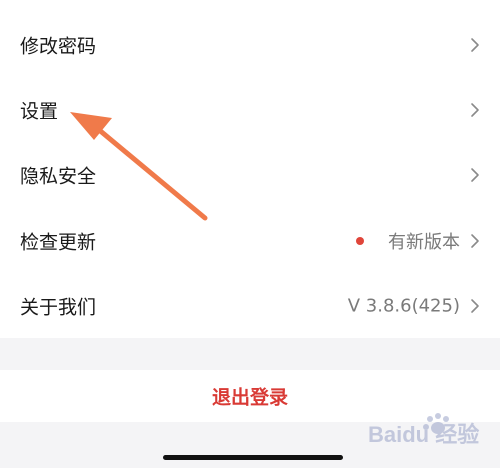 Image resolution: width=500 pixels, height=468 pixels. What do you see at coordinates (403, 305) in the screenshot?
I see `app-version-text: V 3.8.6(425)` at bounding box center [403, 305].